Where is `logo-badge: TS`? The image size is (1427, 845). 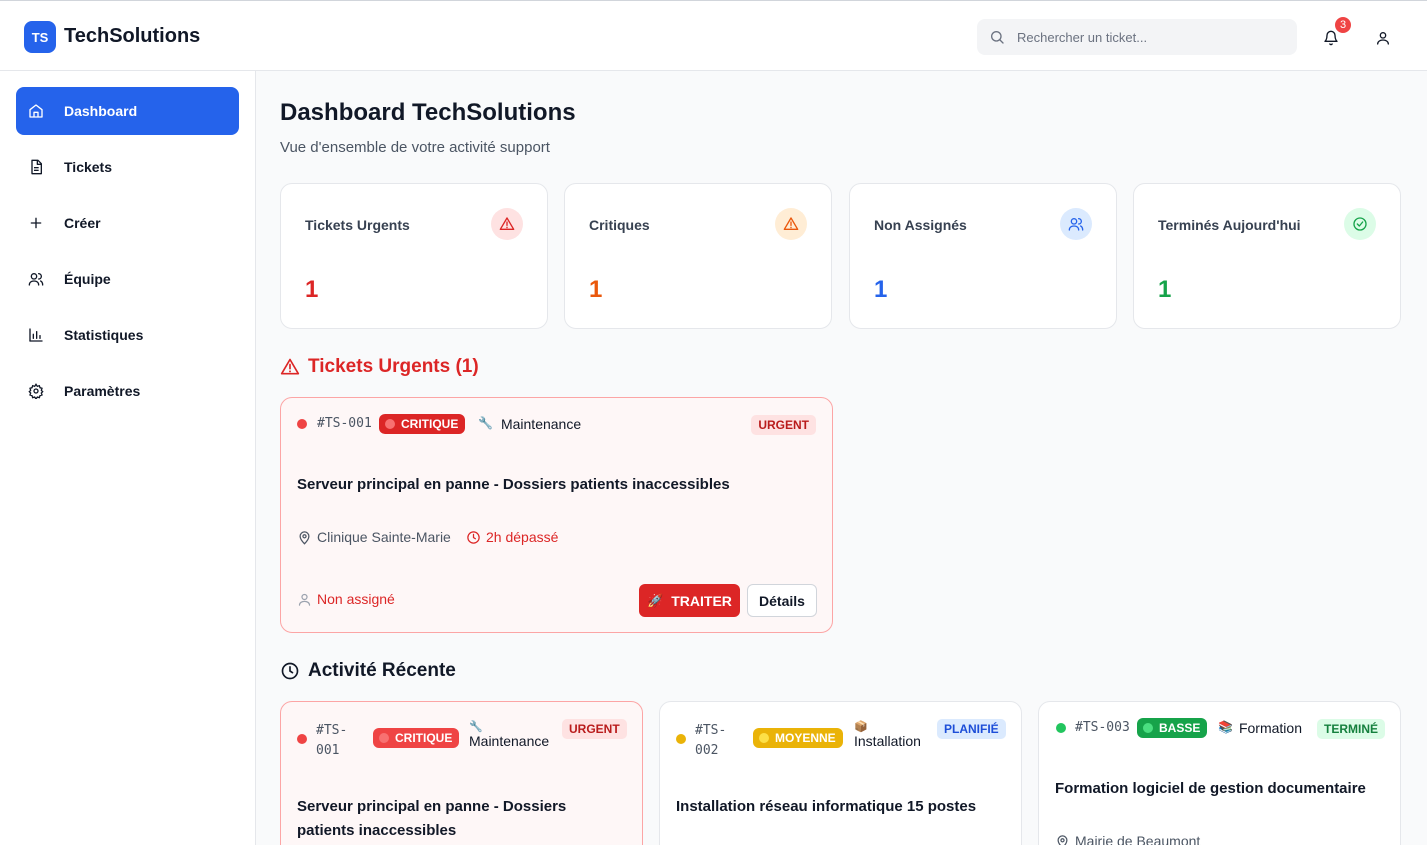
logo-badge: TS is located at coordinates (40, 37).